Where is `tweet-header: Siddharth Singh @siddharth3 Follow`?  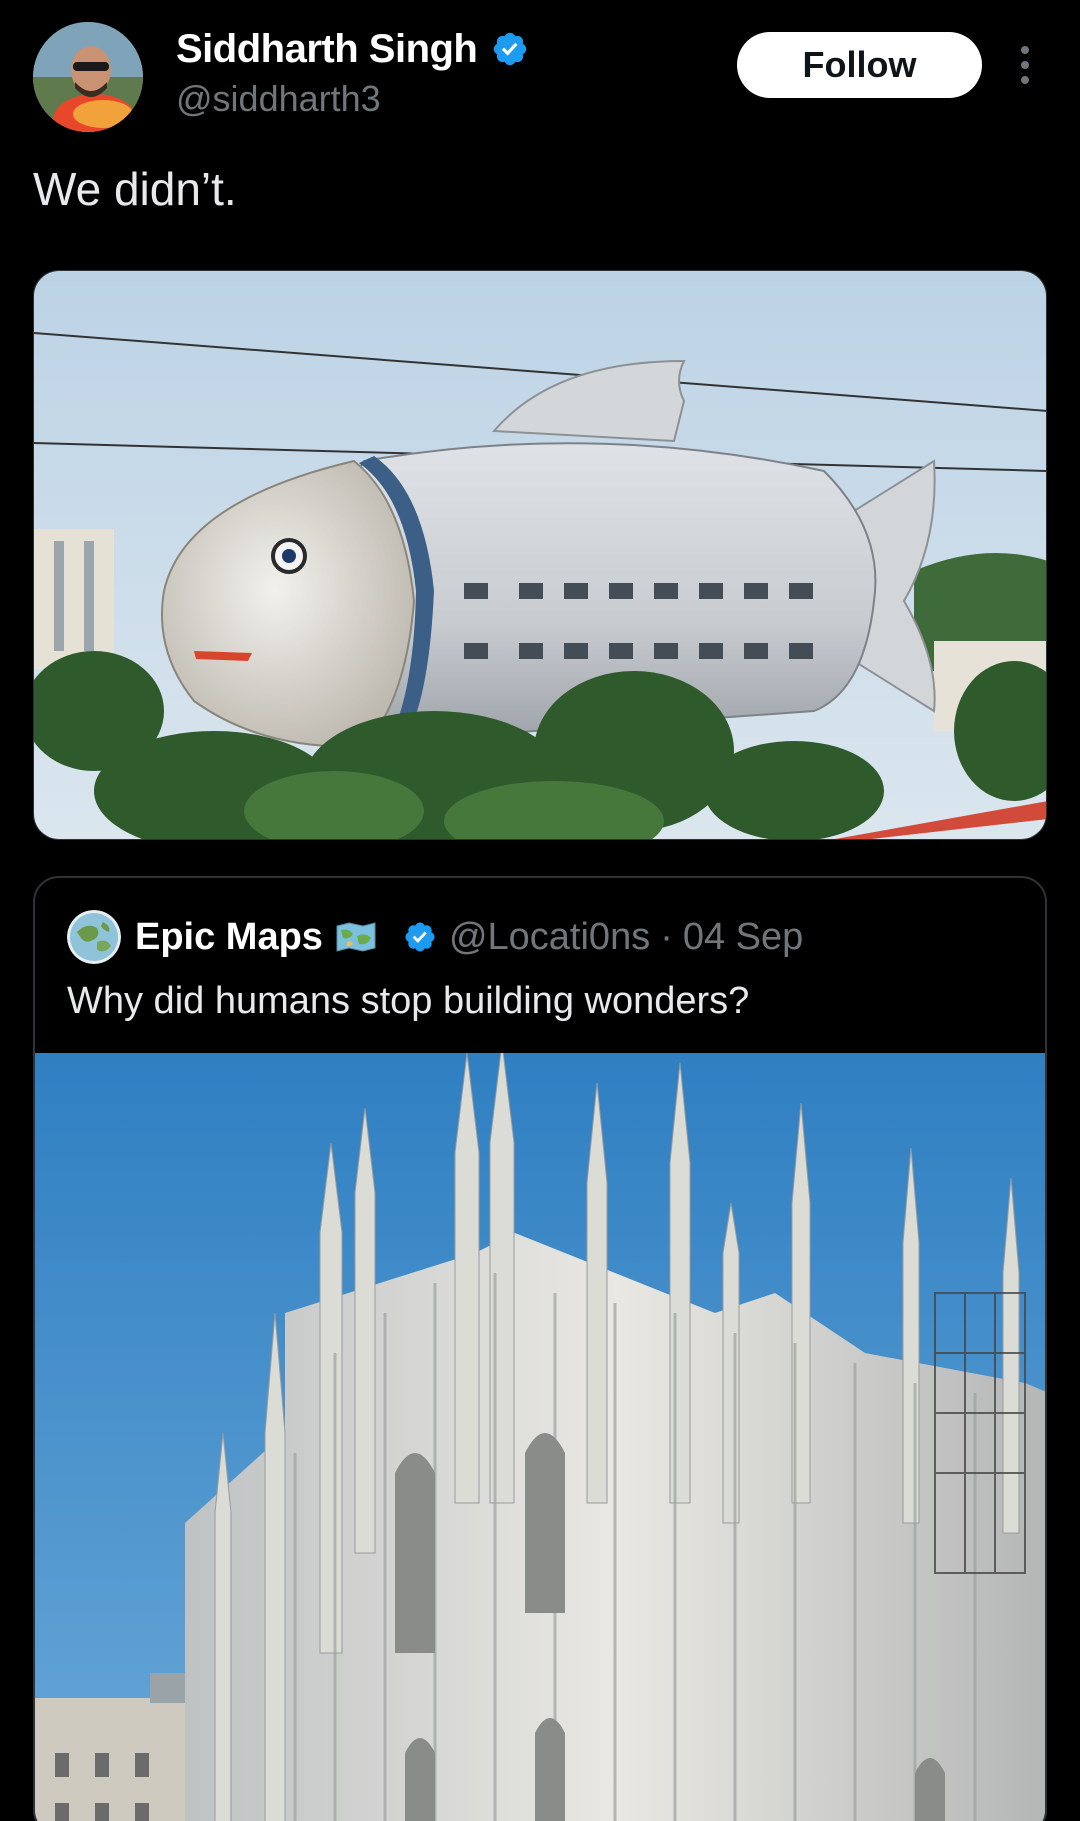
tweet-header: Siddharth Singh @siddharth3 Follow is located at coordinates (540, 75).